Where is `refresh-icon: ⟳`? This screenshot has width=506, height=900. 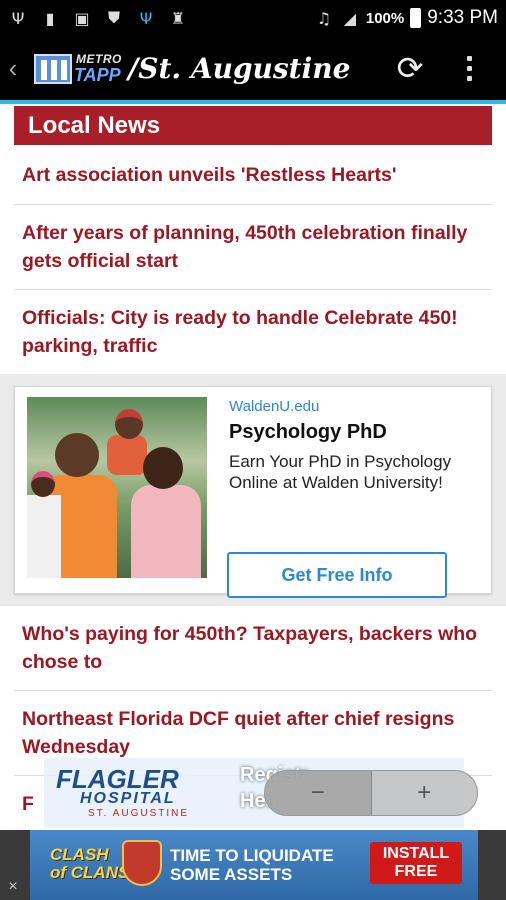
refresh-icon: ⟳ is located at coordinates (410, 68).